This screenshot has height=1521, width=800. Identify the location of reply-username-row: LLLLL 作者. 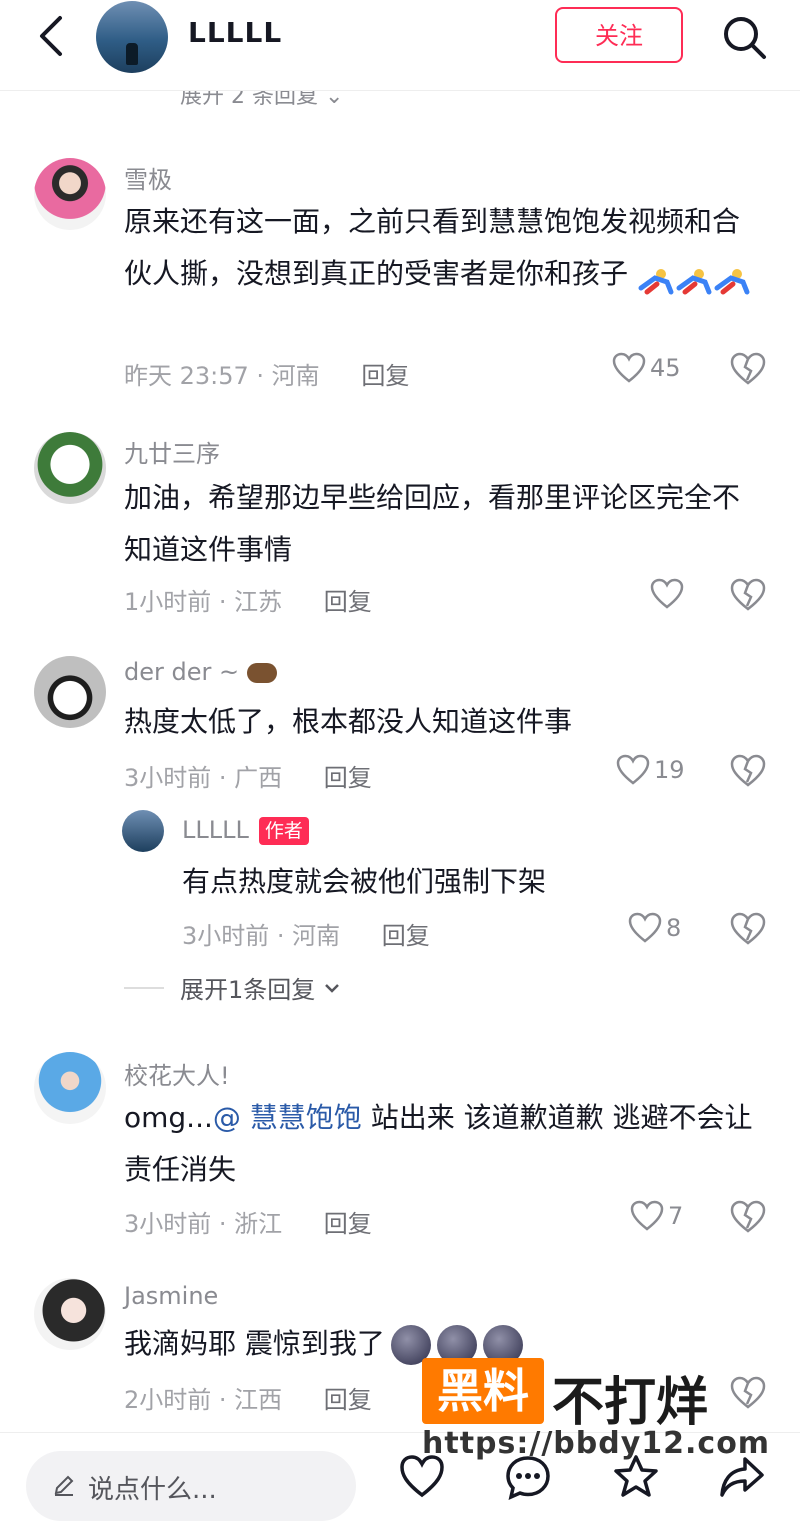
(245, 830).